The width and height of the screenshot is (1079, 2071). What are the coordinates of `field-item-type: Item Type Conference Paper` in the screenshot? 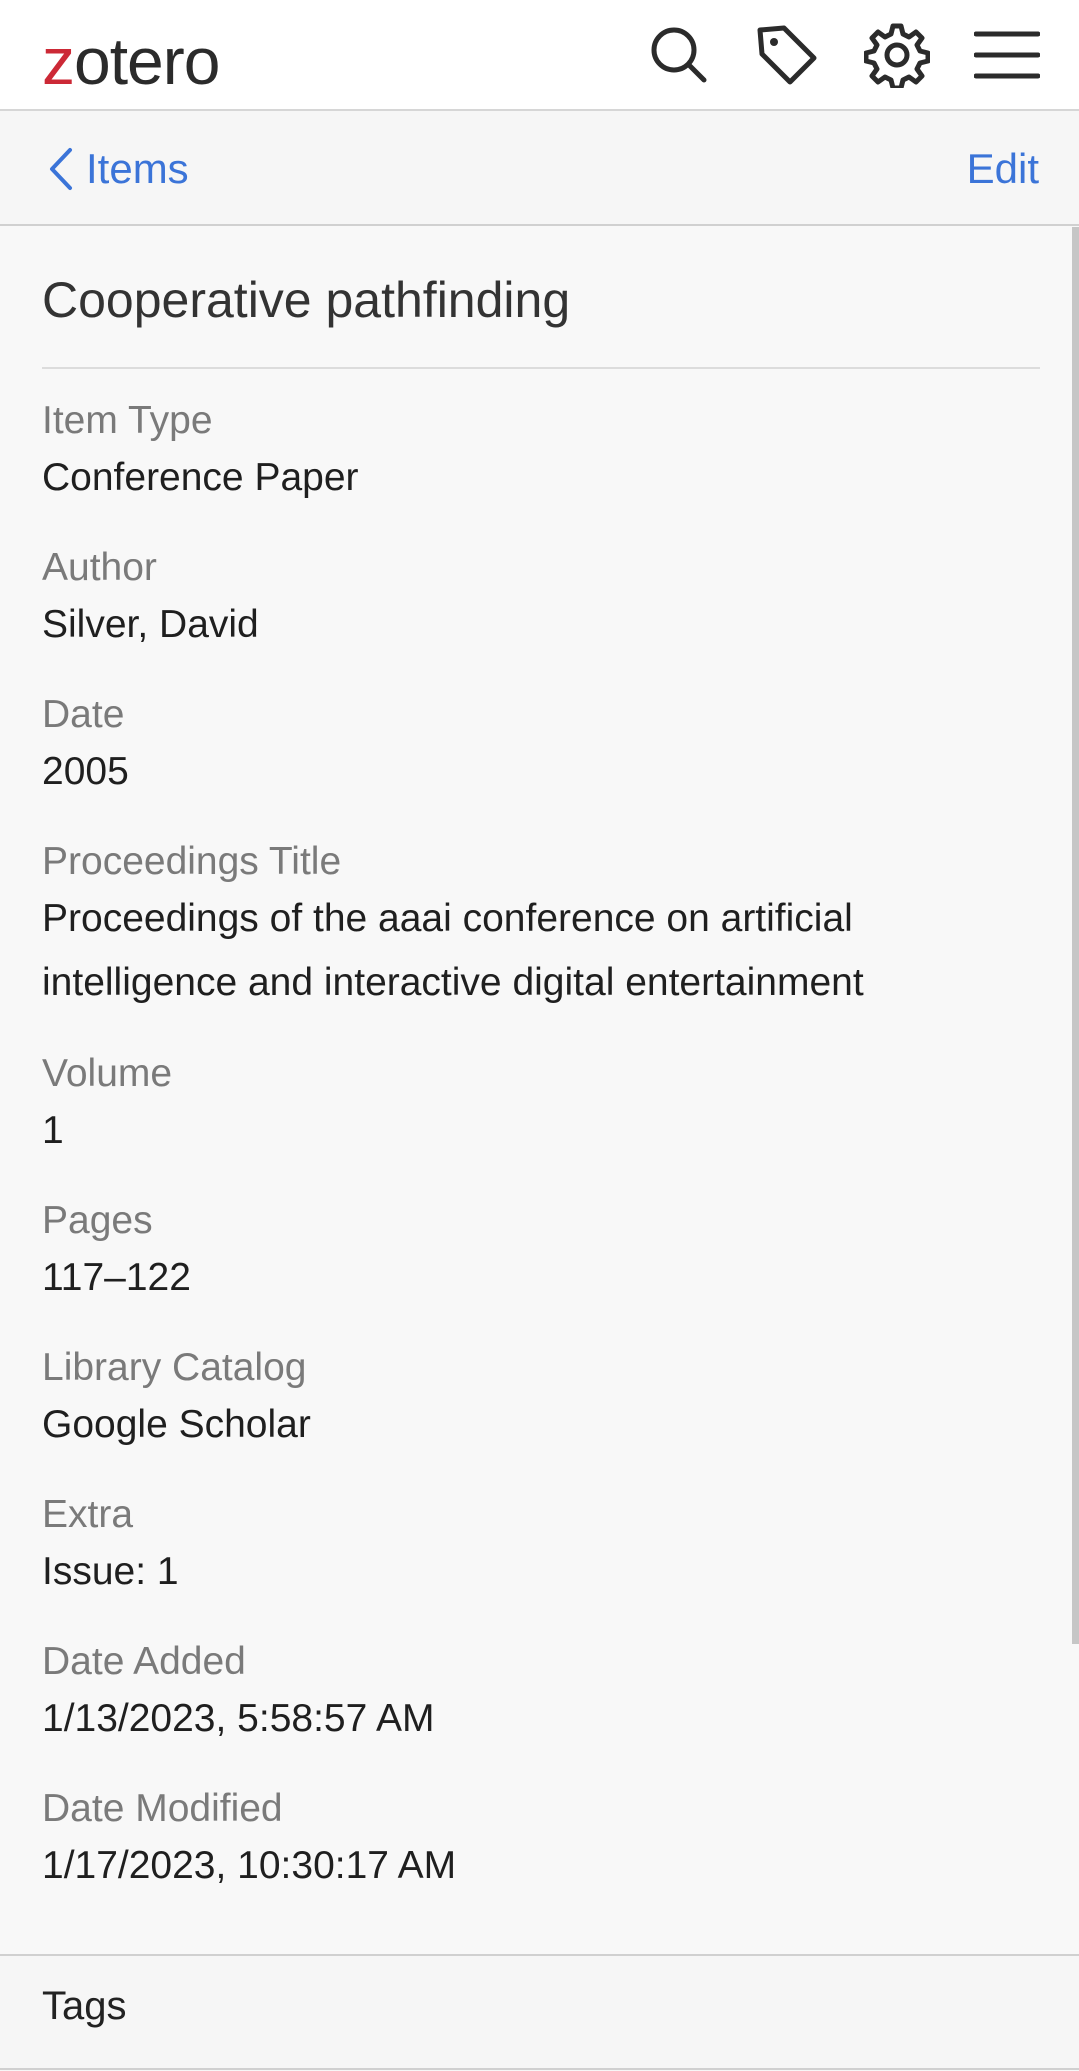 It's located at (542, 453).